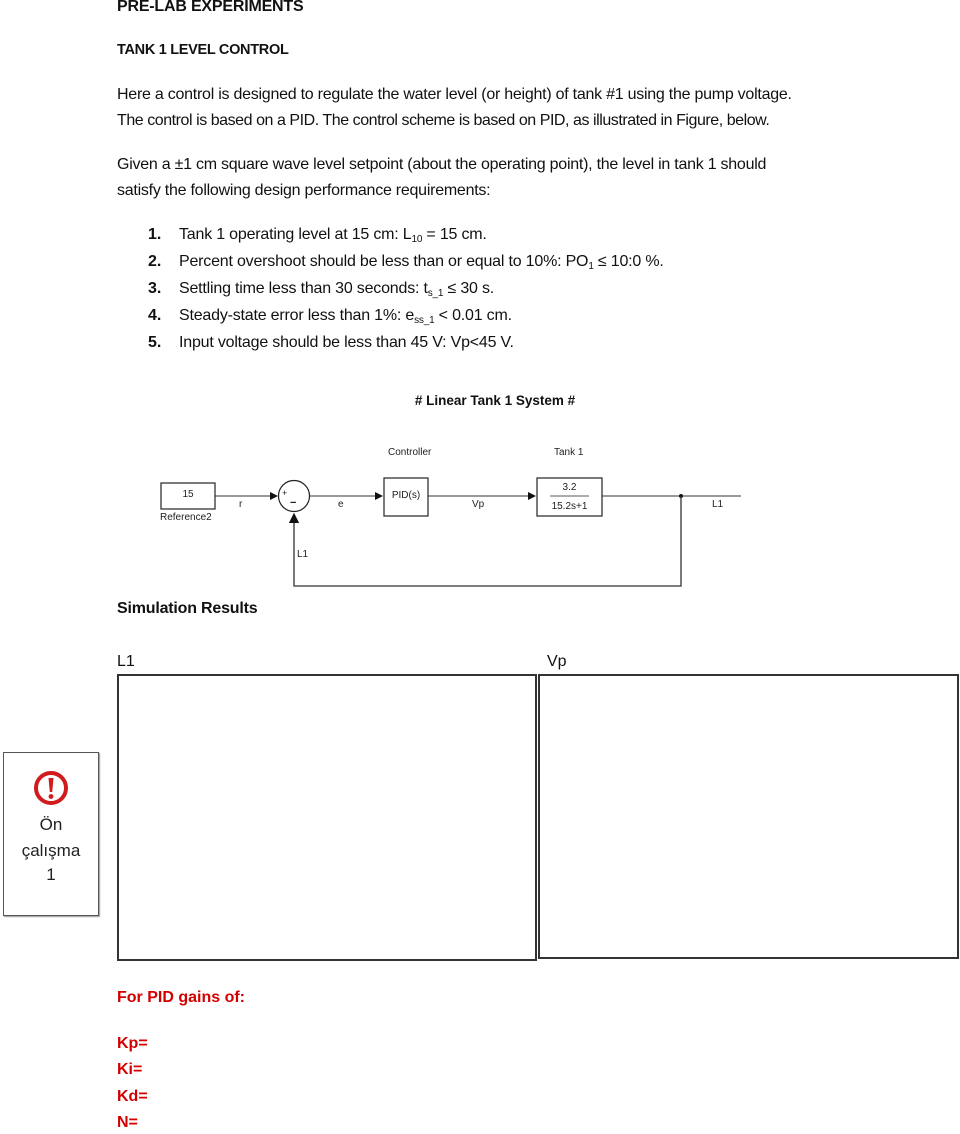 This screenshot has width=960, height=1134. I want to click on plot-l1-label: L1, so click(126, 661).